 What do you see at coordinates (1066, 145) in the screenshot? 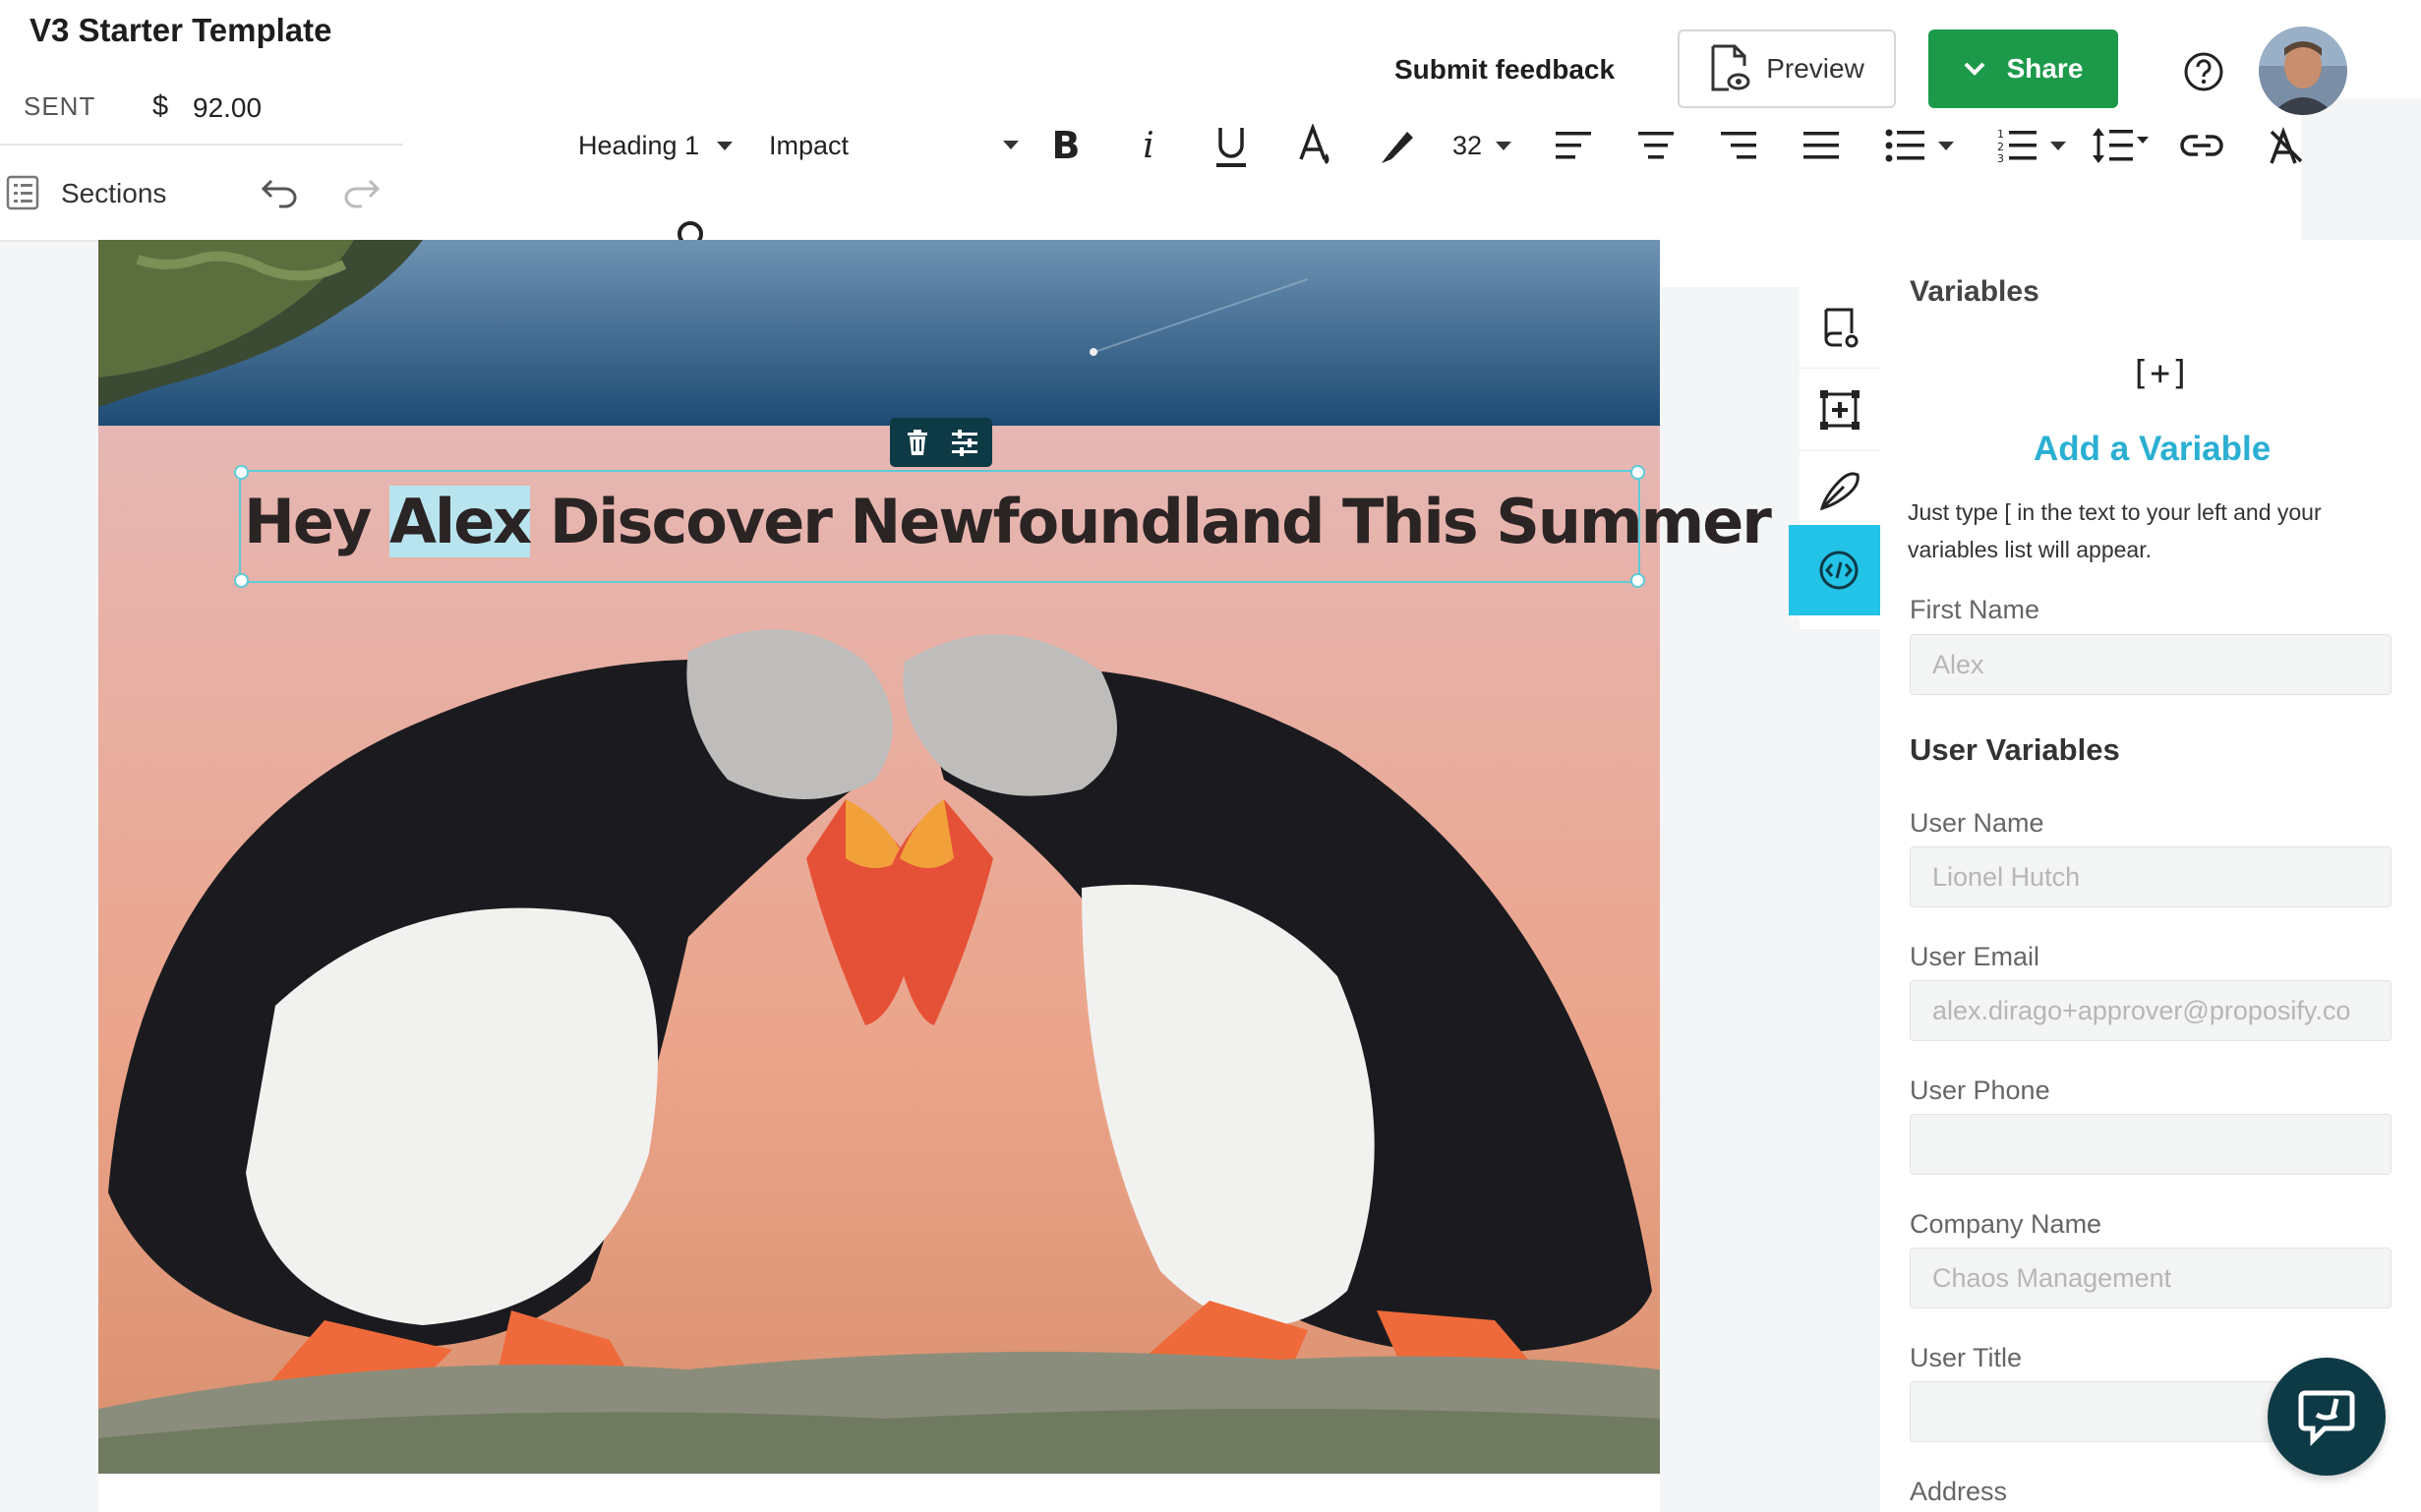
I see `bold-icon: B` at bounding box center [1066, 145].